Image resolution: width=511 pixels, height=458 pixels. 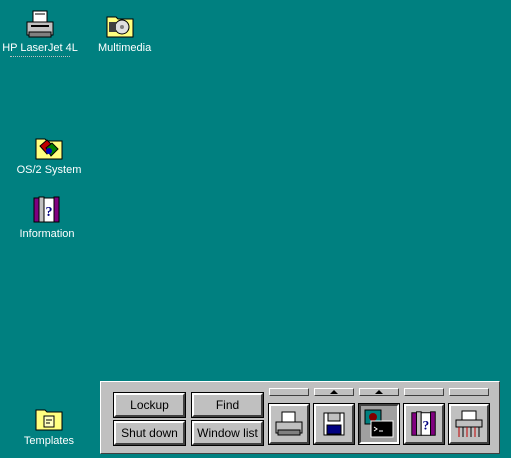 I want to click on launchpad-printer-button, so click(x=289, y=424).